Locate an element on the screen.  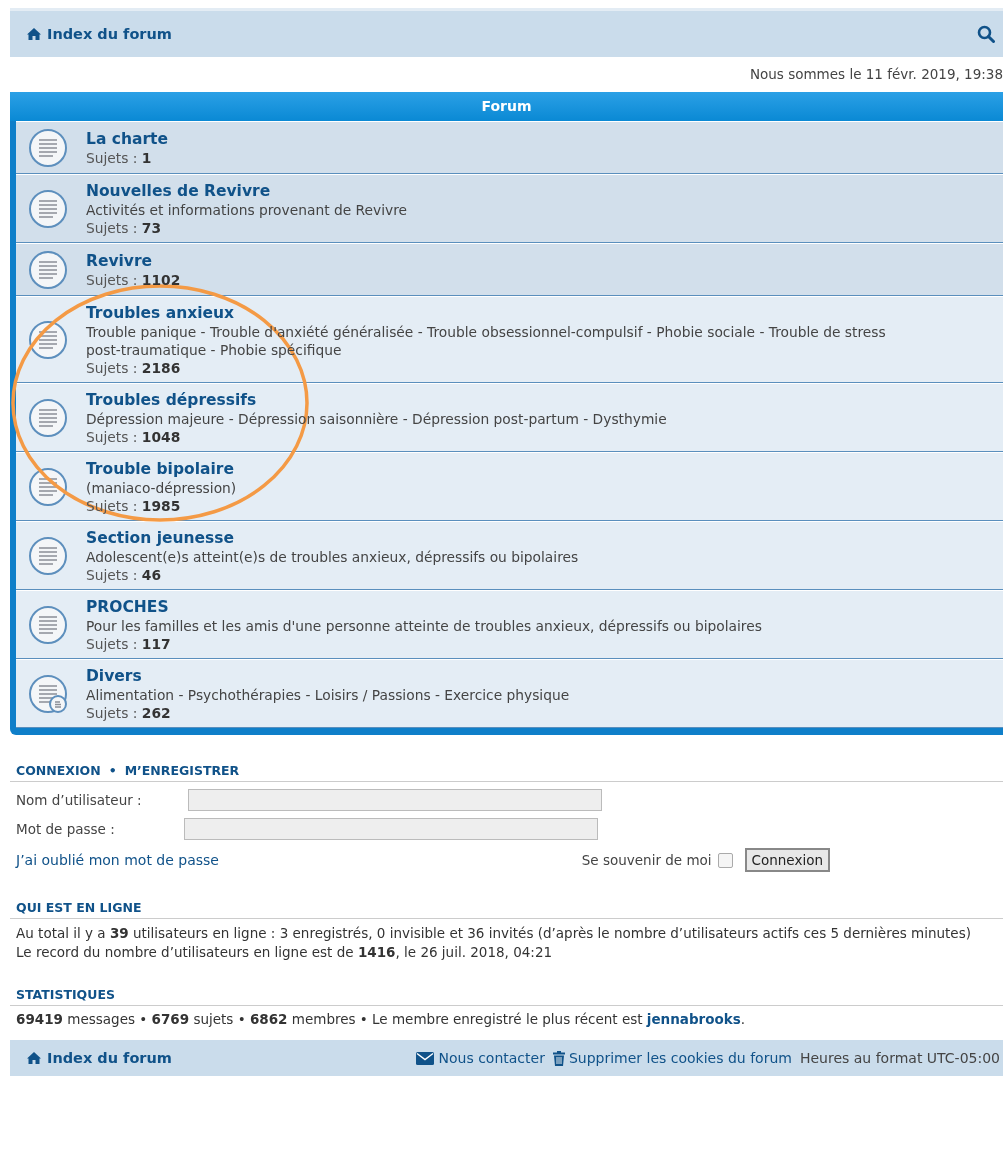
forum-link: Troubles anxieux is located at coordinates (493, 313).